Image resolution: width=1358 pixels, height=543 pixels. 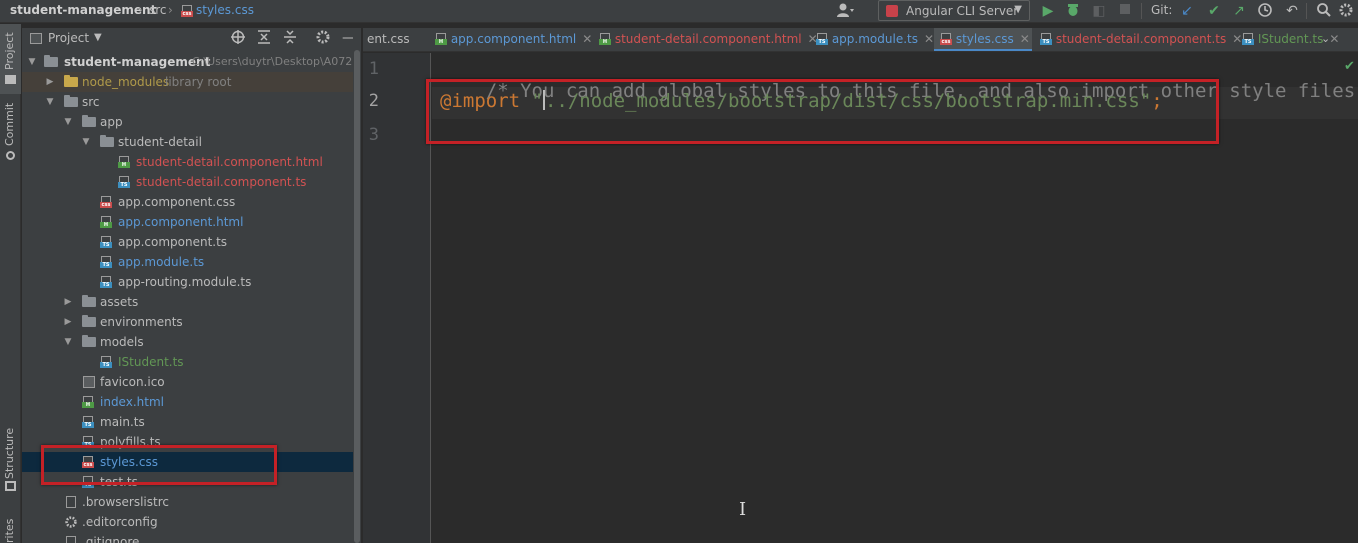 I want to click on scrollbar-thumb, so click(x=357, y=296).